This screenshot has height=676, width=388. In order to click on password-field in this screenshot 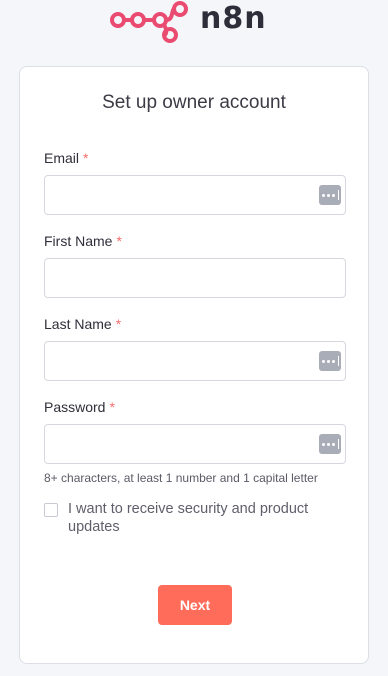, I will do `click(195, 444)`.